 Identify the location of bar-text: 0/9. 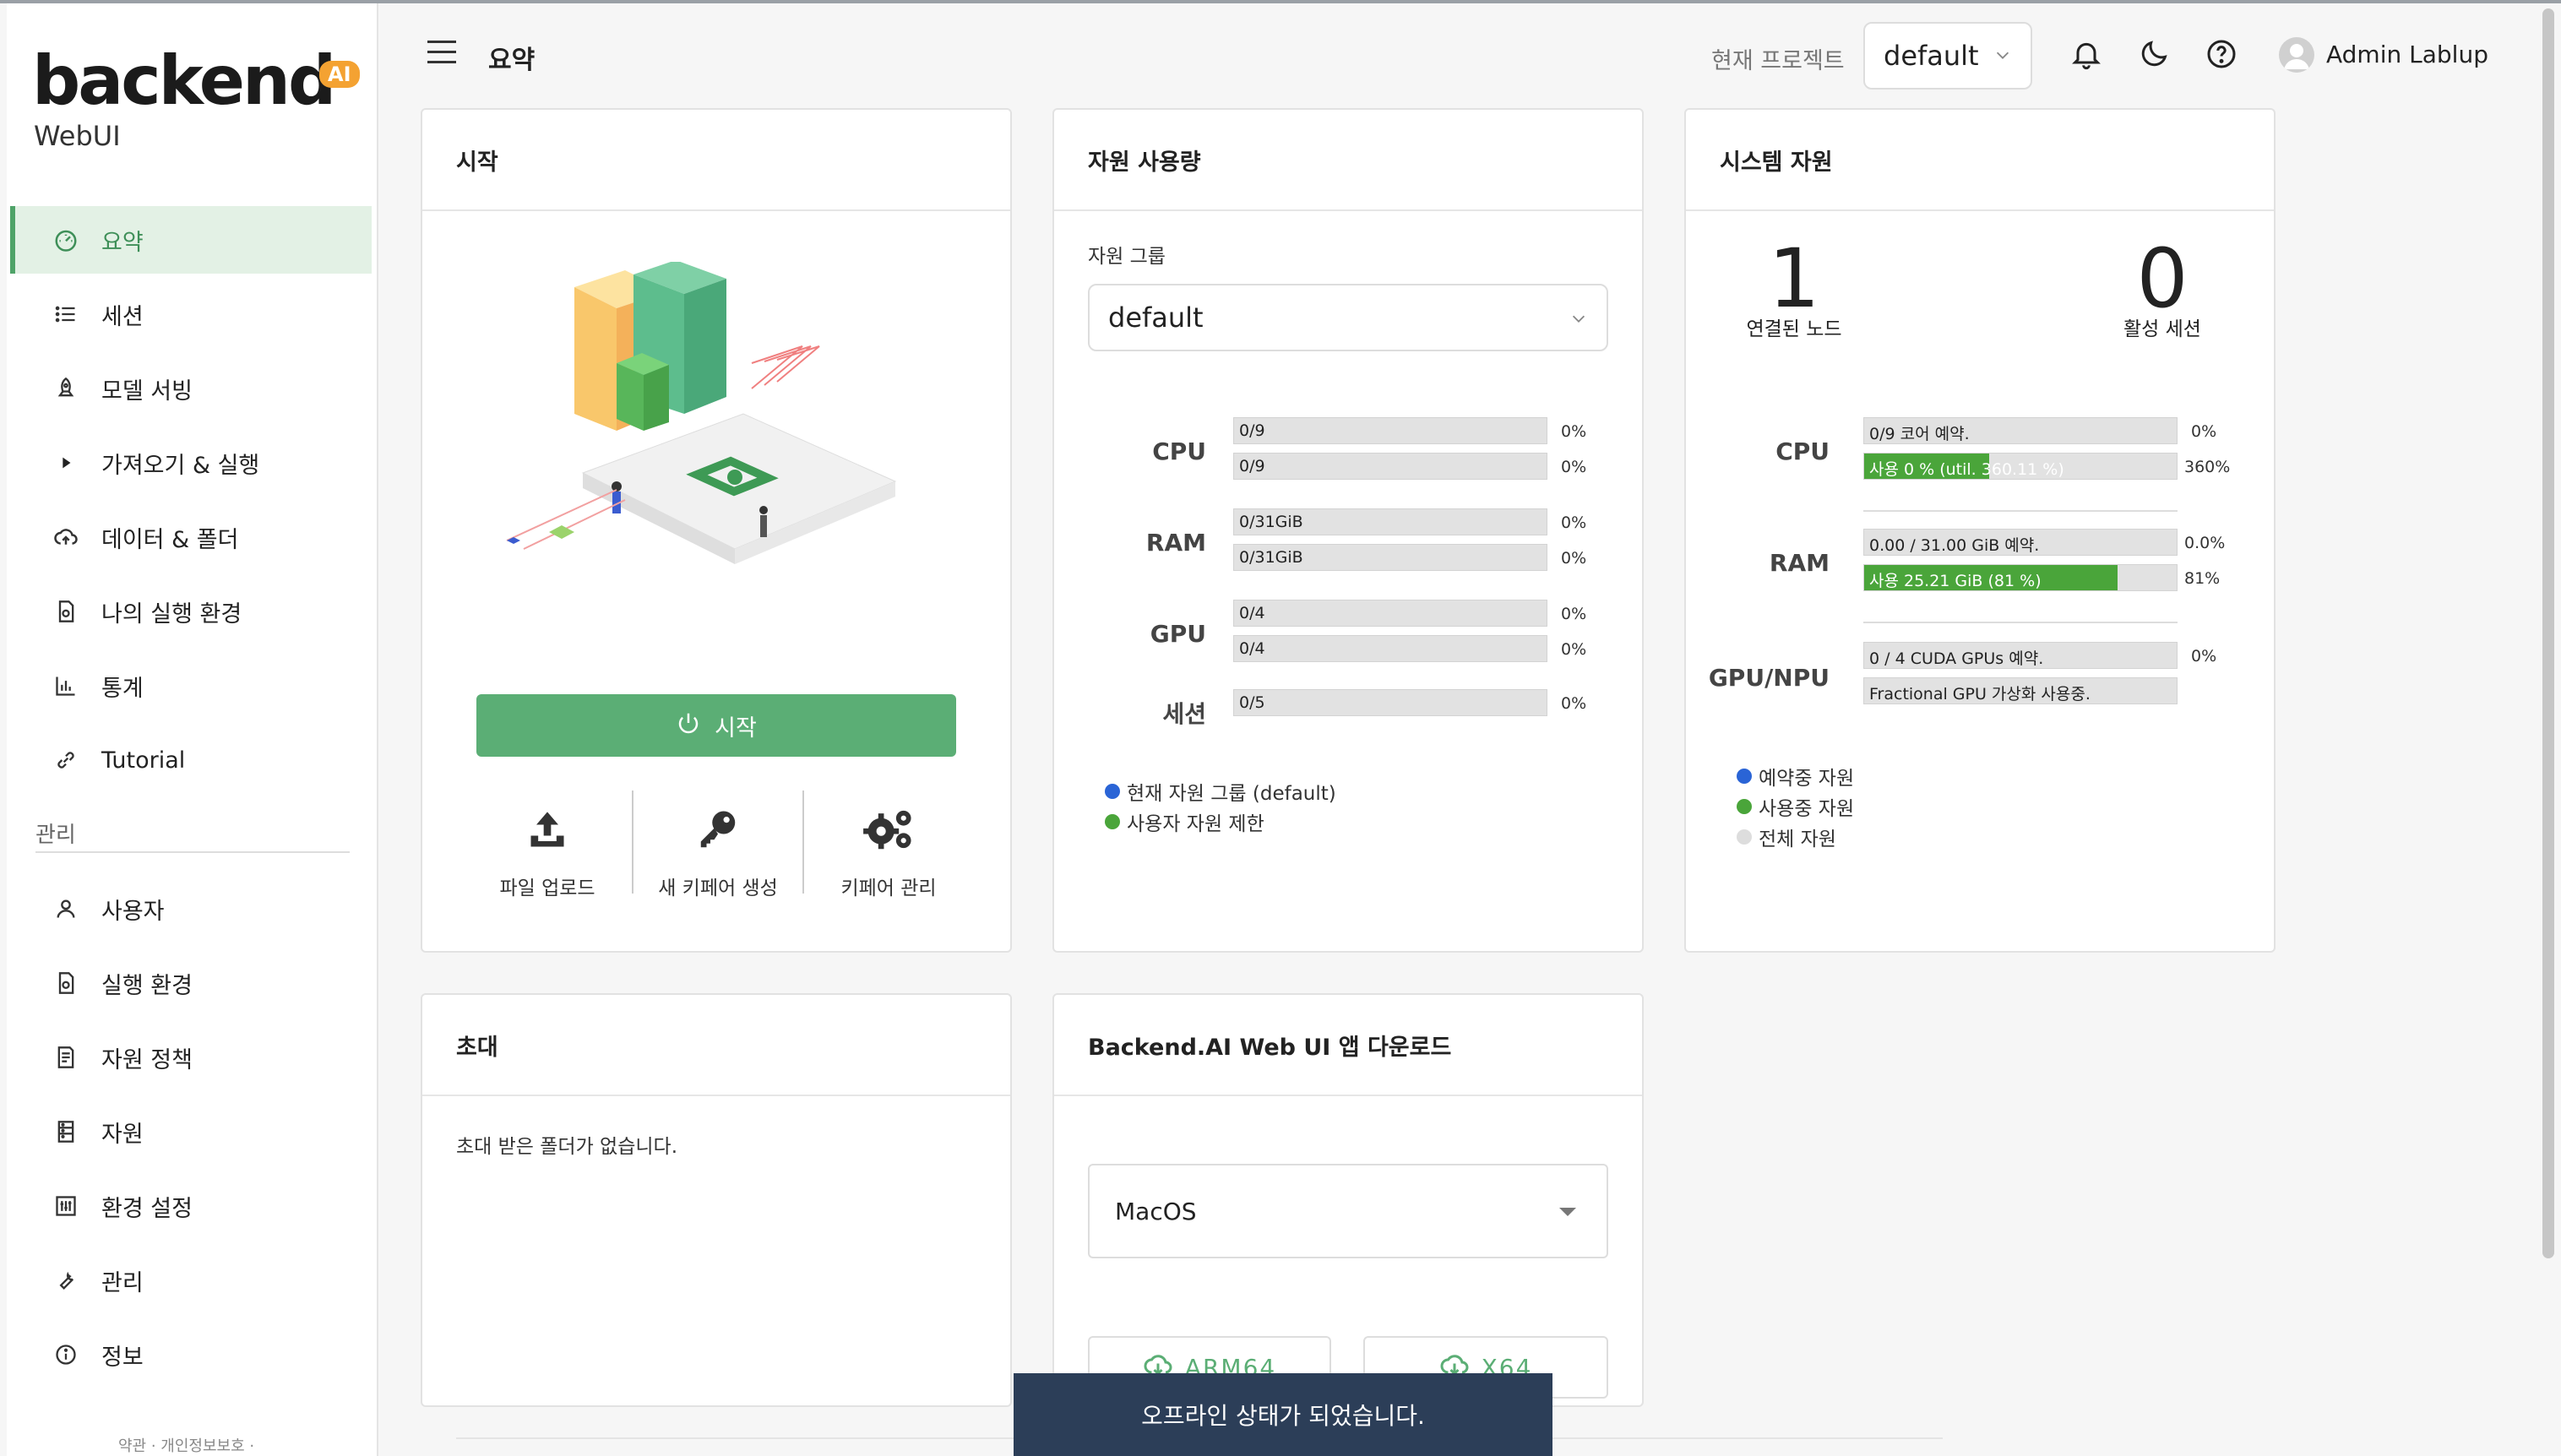
(1252, 431).